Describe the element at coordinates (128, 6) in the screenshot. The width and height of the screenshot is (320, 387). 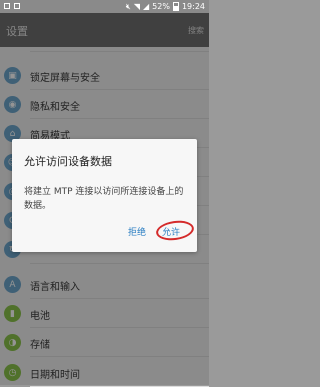
I see `mute-icon: 🔇︎` at that location.